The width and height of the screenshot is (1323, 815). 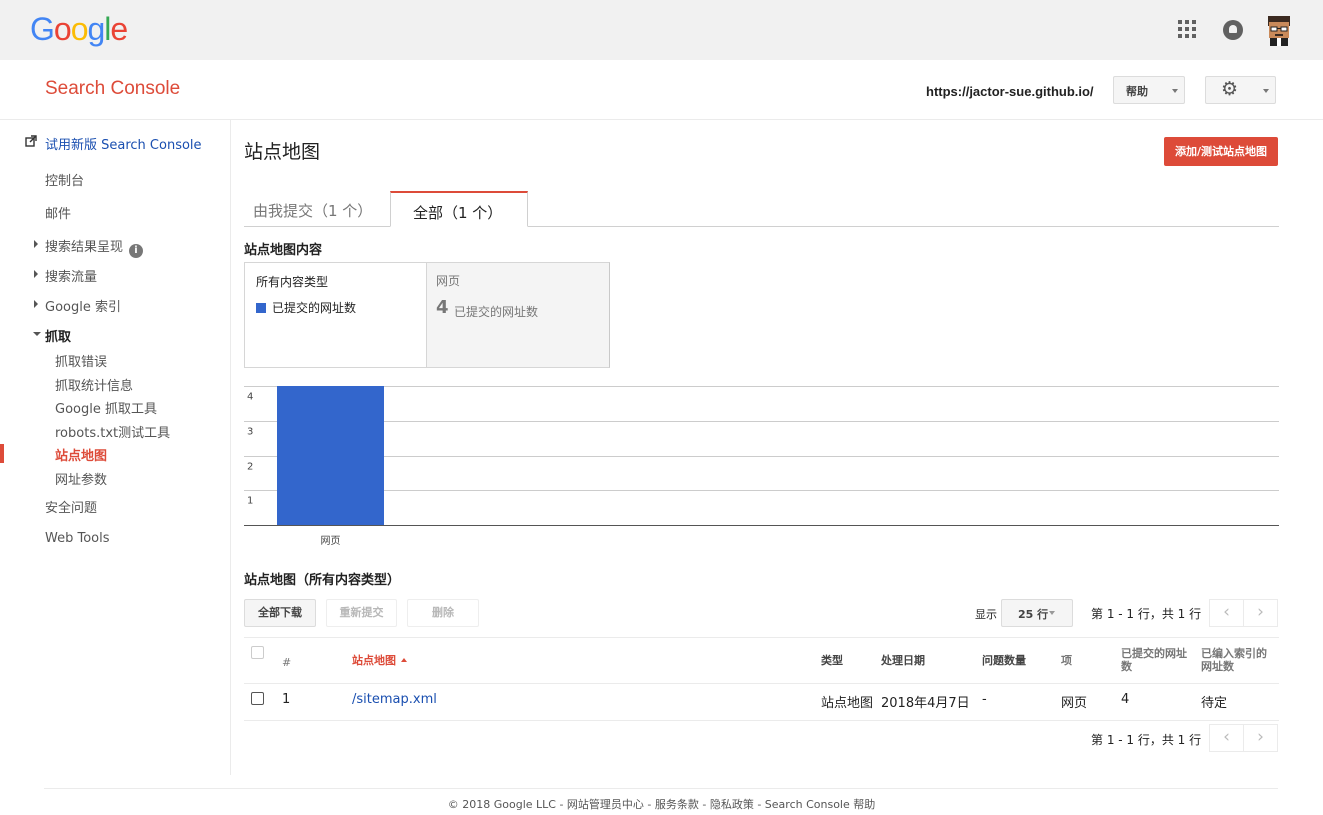 What do you see at coordinates (1066, 660) in the screenshot?
I see `header-items: 项` at bounding box center [1066, 660].